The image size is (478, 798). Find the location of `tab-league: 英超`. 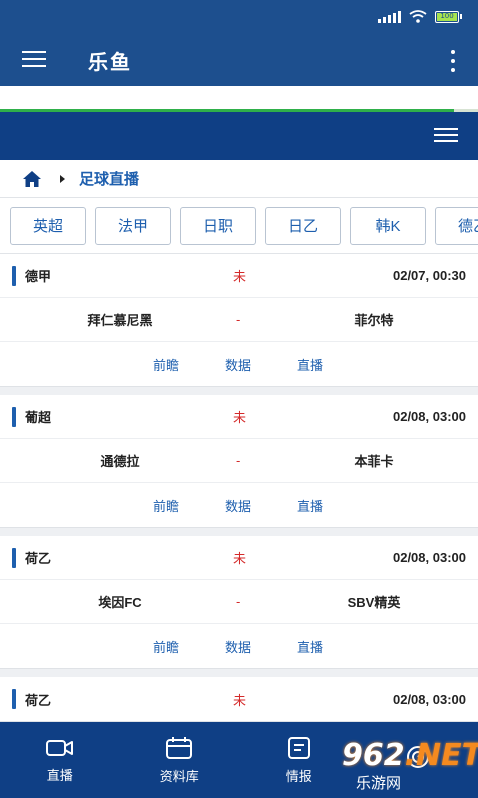

tab-league: 英超 is located at coordinates (48, 225).